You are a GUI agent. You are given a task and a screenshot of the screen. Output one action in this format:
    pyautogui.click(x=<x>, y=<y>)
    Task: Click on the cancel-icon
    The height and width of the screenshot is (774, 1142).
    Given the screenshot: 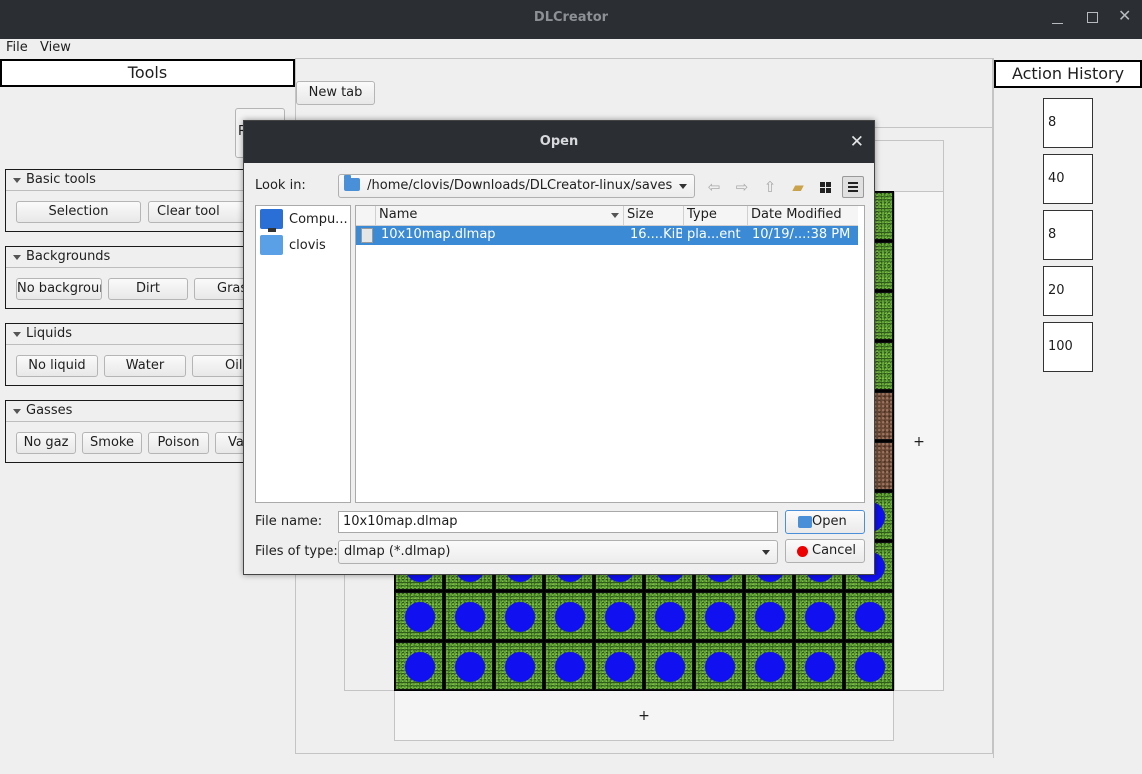 What is the action you would take?
    pyautogui.click(x=802, y=551)
    